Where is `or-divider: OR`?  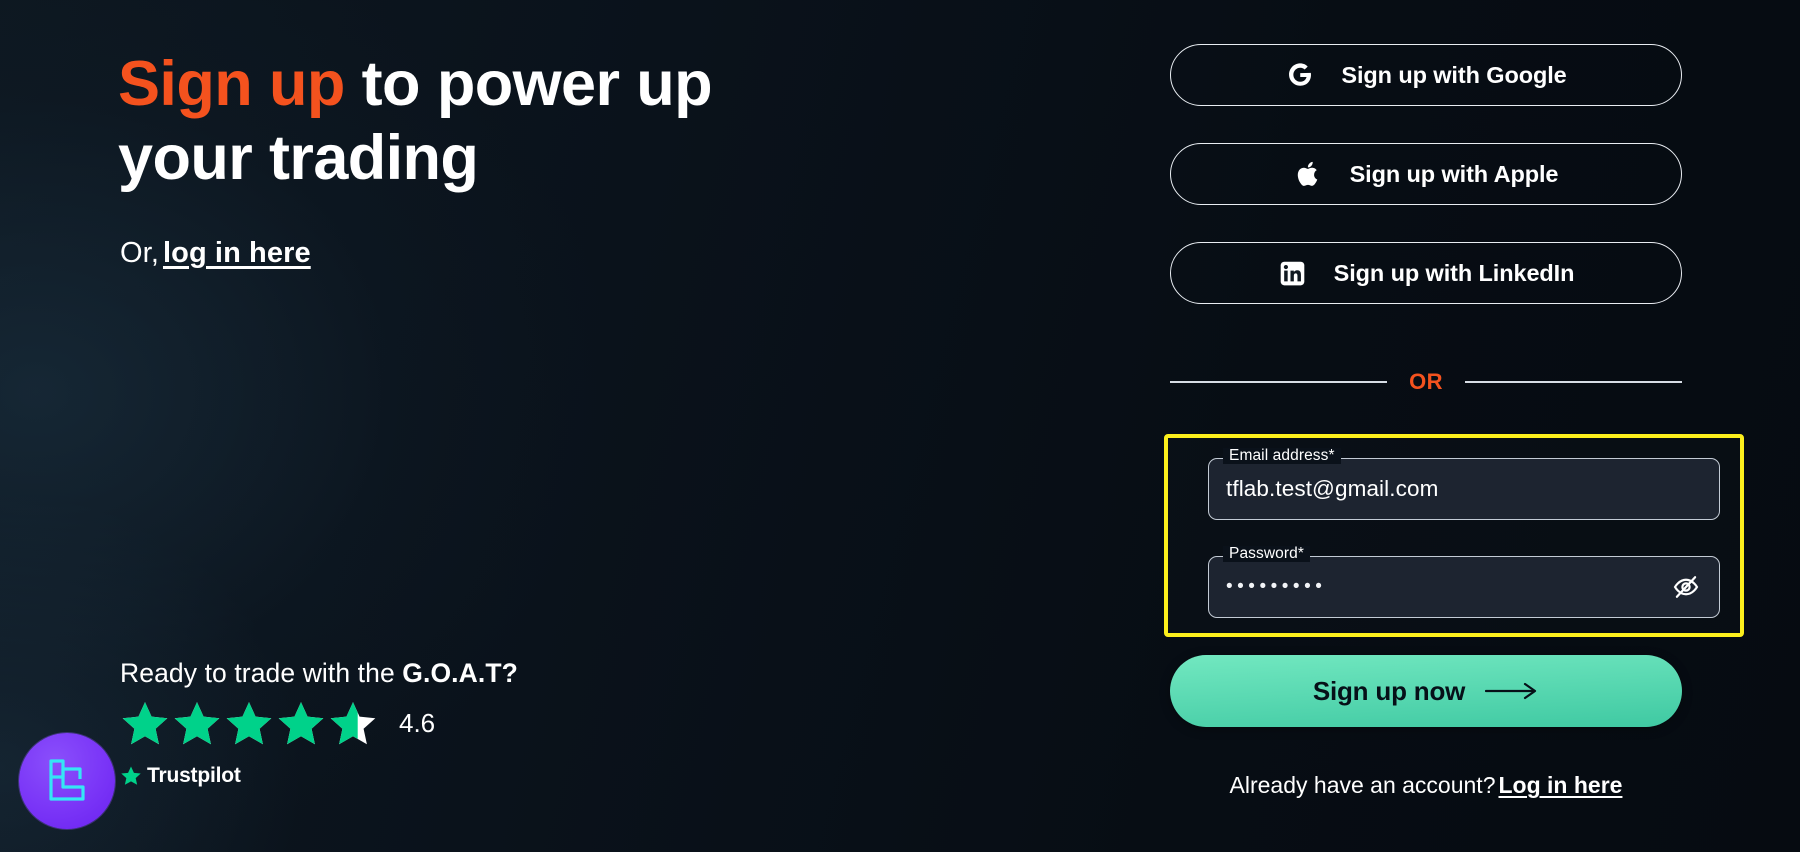
or-divider: OR is located at coordinates (1426, 382).